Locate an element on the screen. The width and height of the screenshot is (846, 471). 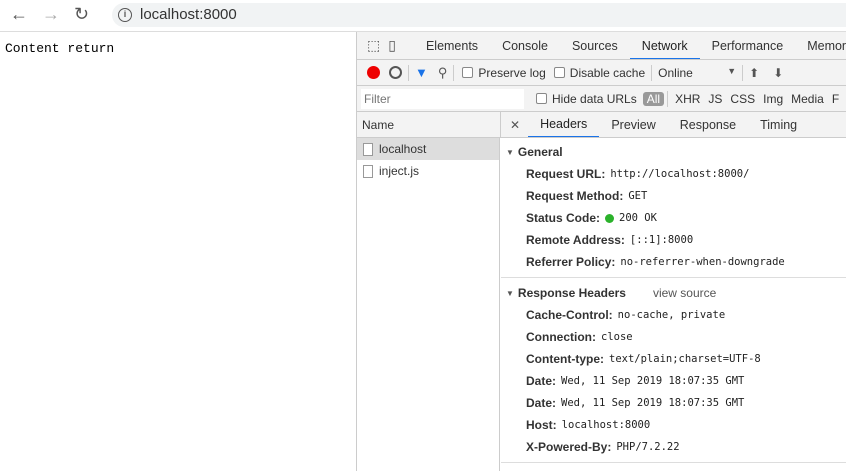
header-row: Cache-Control: no-cache, private is located at coordinates (673, 315).